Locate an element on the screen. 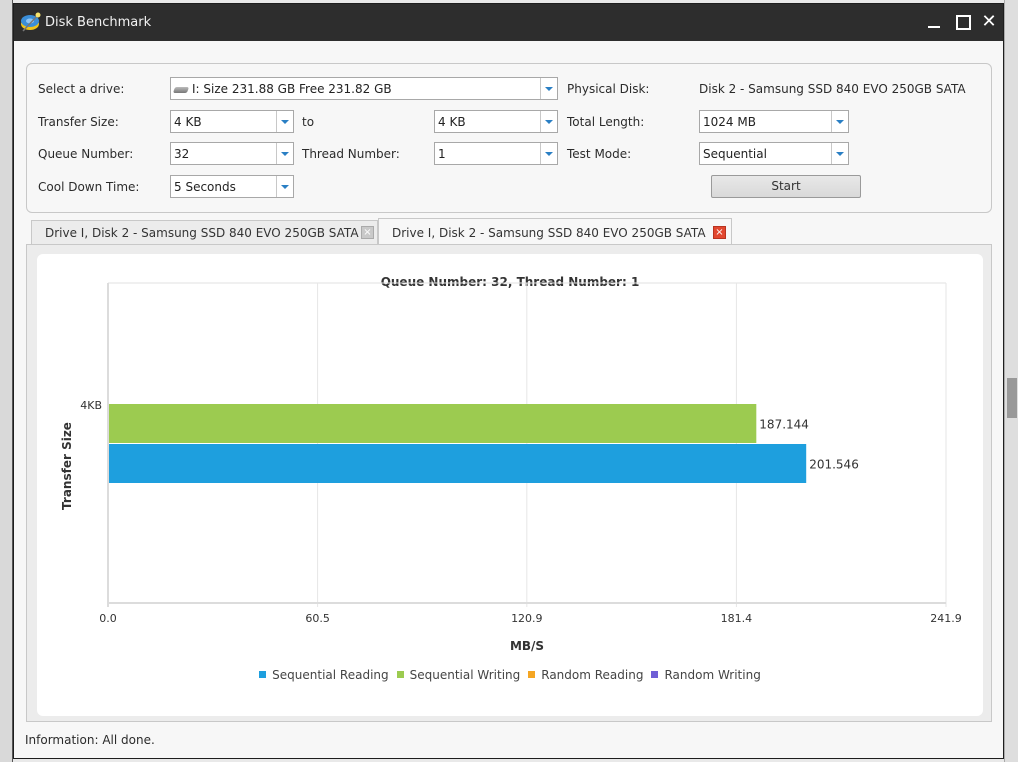 The height and width of the screenshot is (762, 1018). thread-number-label: Thread Number: is located at coordinates (351, 154).